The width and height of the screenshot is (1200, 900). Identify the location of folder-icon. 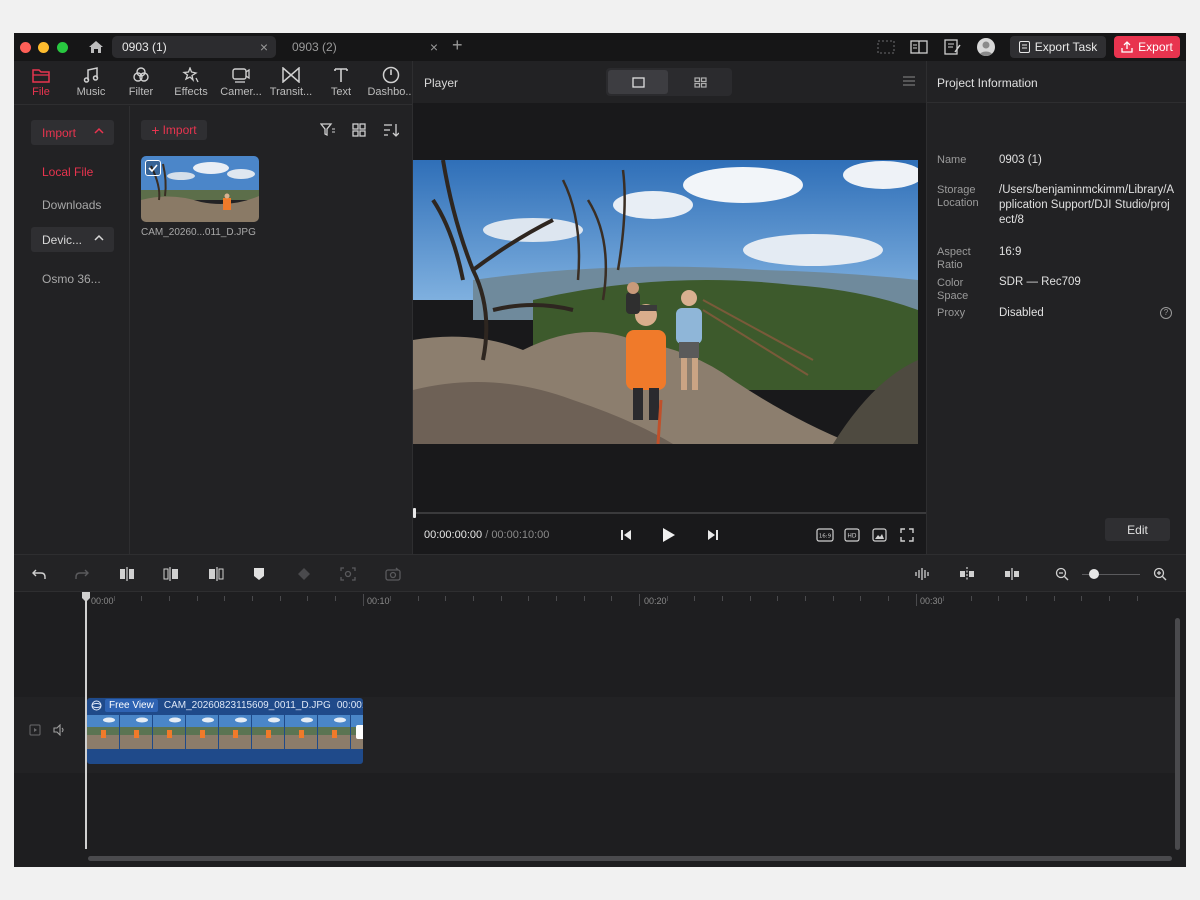
(41, 75).